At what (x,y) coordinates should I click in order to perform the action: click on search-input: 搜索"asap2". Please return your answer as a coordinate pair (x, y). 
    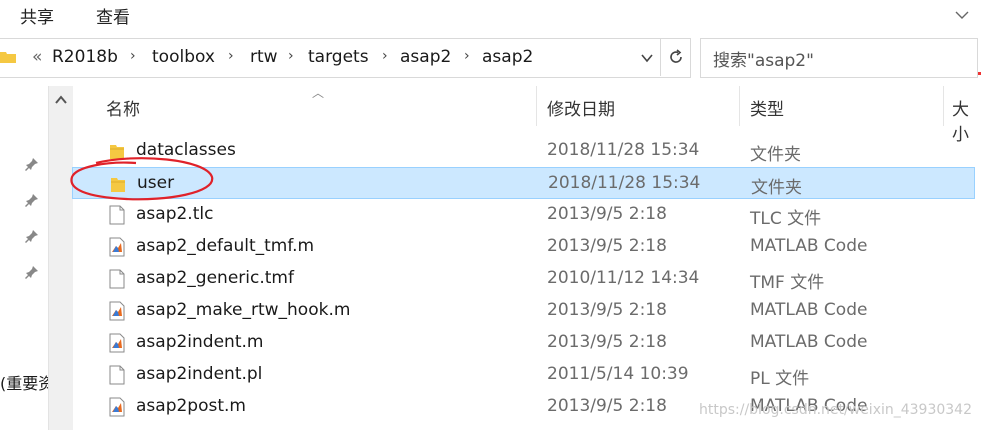
    Looking at the image, I should click on (839, 58).